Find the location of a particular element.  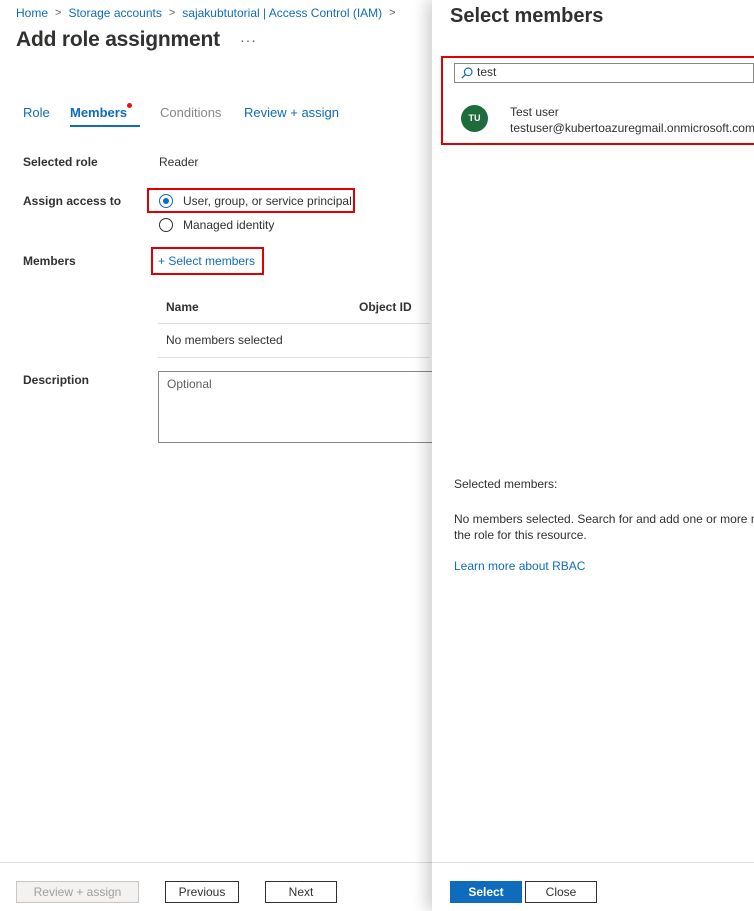

result-name: Test user is located at coordinates (534, 112).